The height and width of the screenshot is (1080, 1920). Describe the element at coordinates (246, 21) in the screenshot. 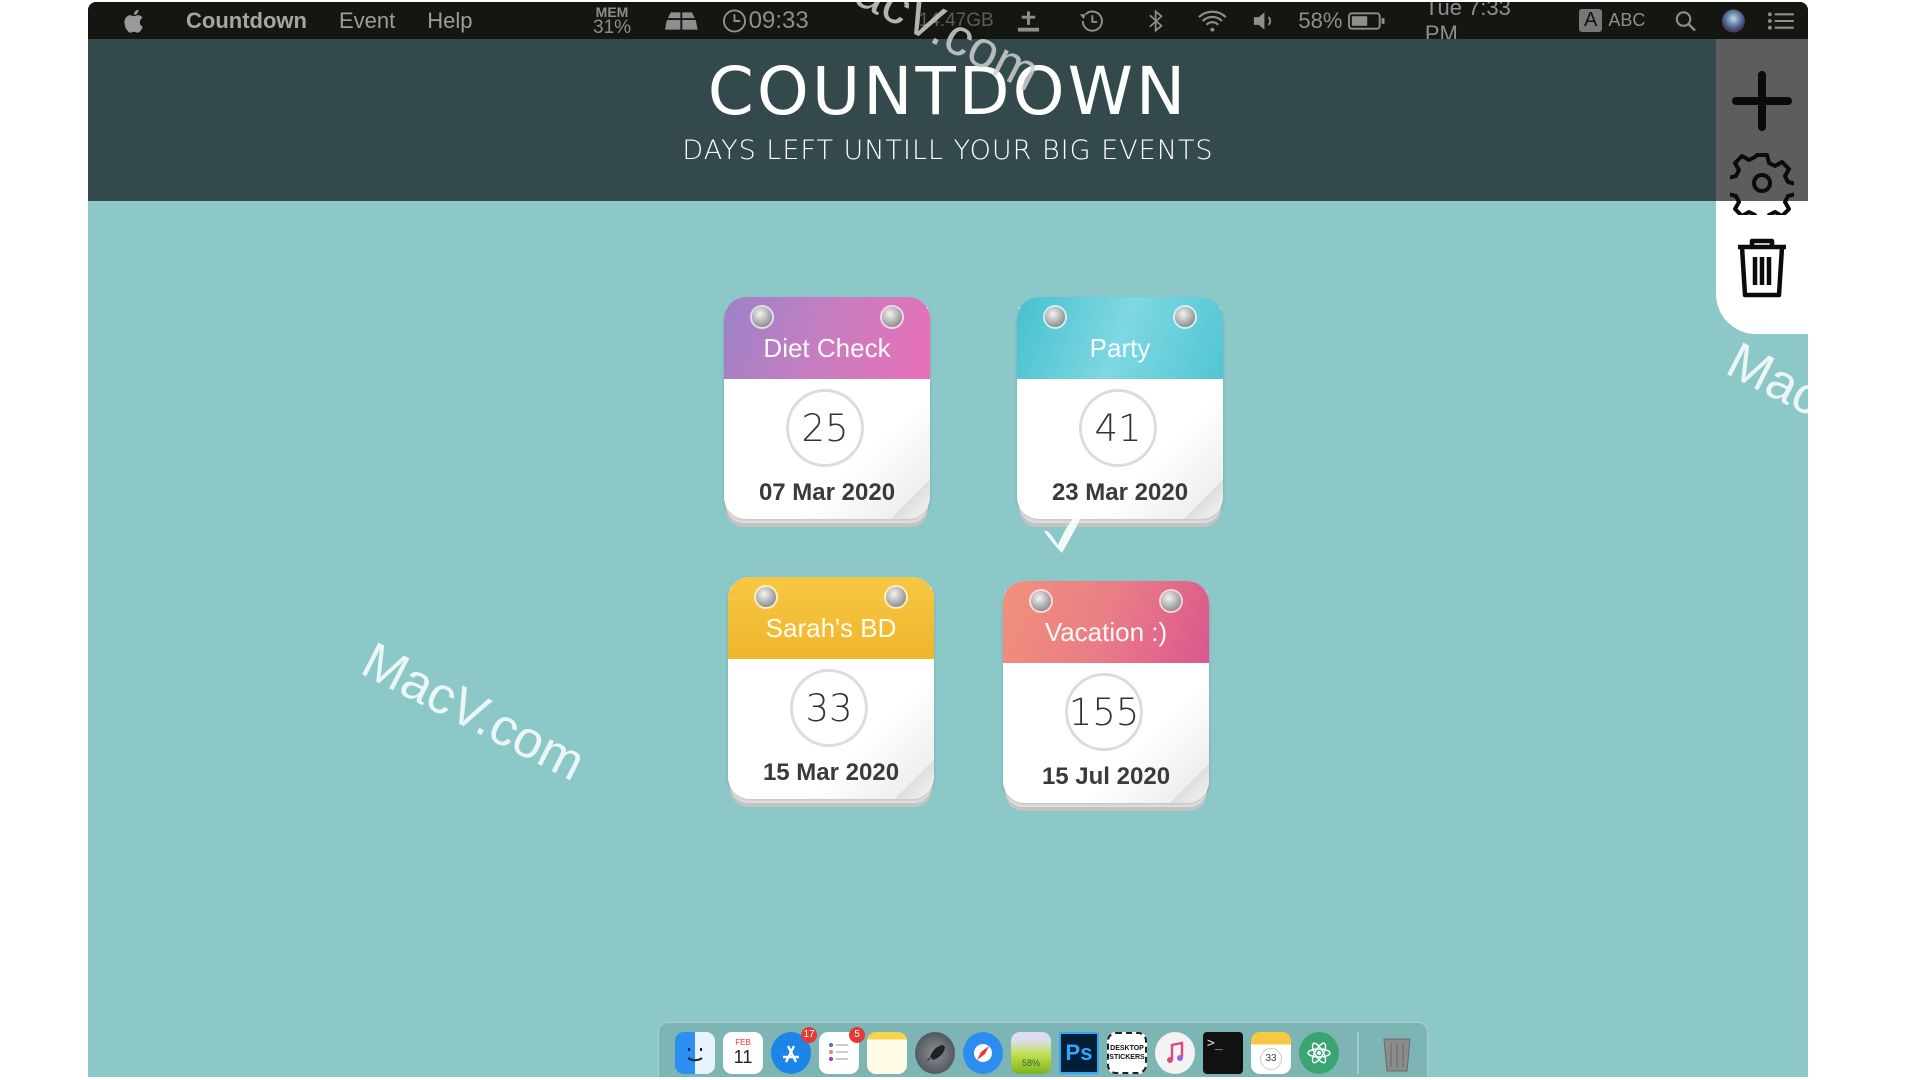

I see `menu-app-name: Countdown` at that location.